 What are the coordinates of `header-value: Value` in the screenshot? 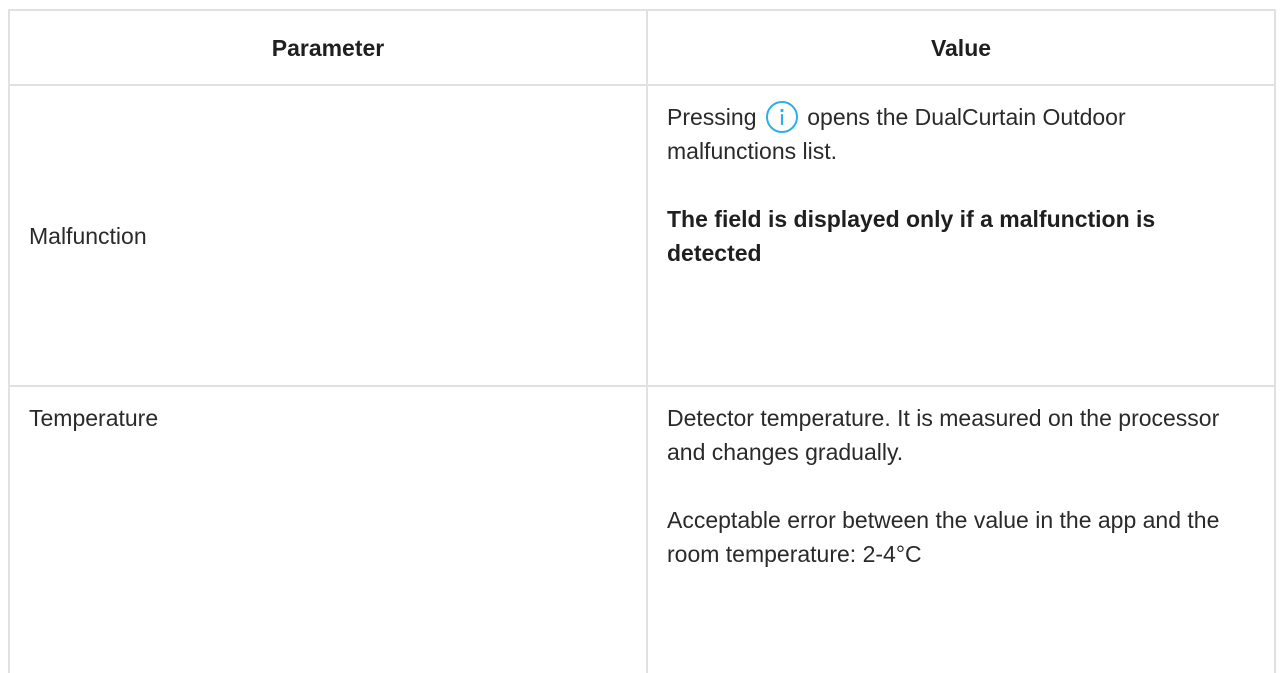 It's located at (961, 47).